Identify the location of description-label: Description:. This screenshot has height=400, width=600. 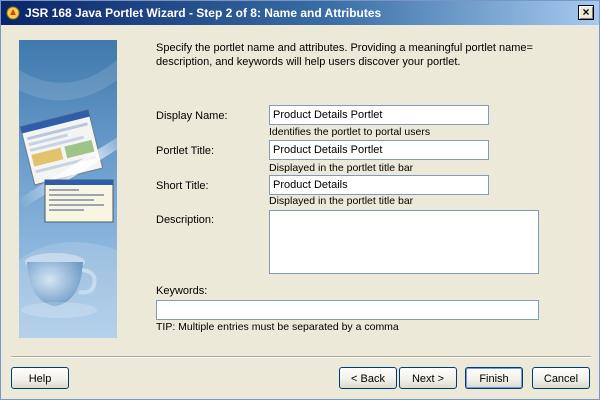
(185, 220).